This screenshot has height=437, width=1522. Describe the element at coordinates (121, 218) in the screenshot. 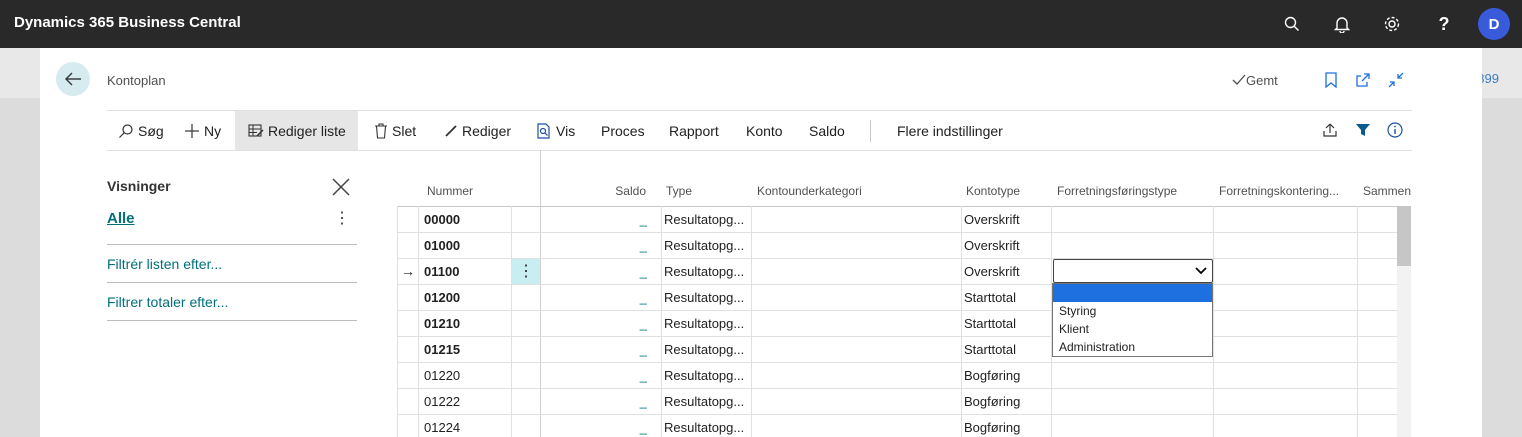

I see `view-all-link: Alle` at that location.